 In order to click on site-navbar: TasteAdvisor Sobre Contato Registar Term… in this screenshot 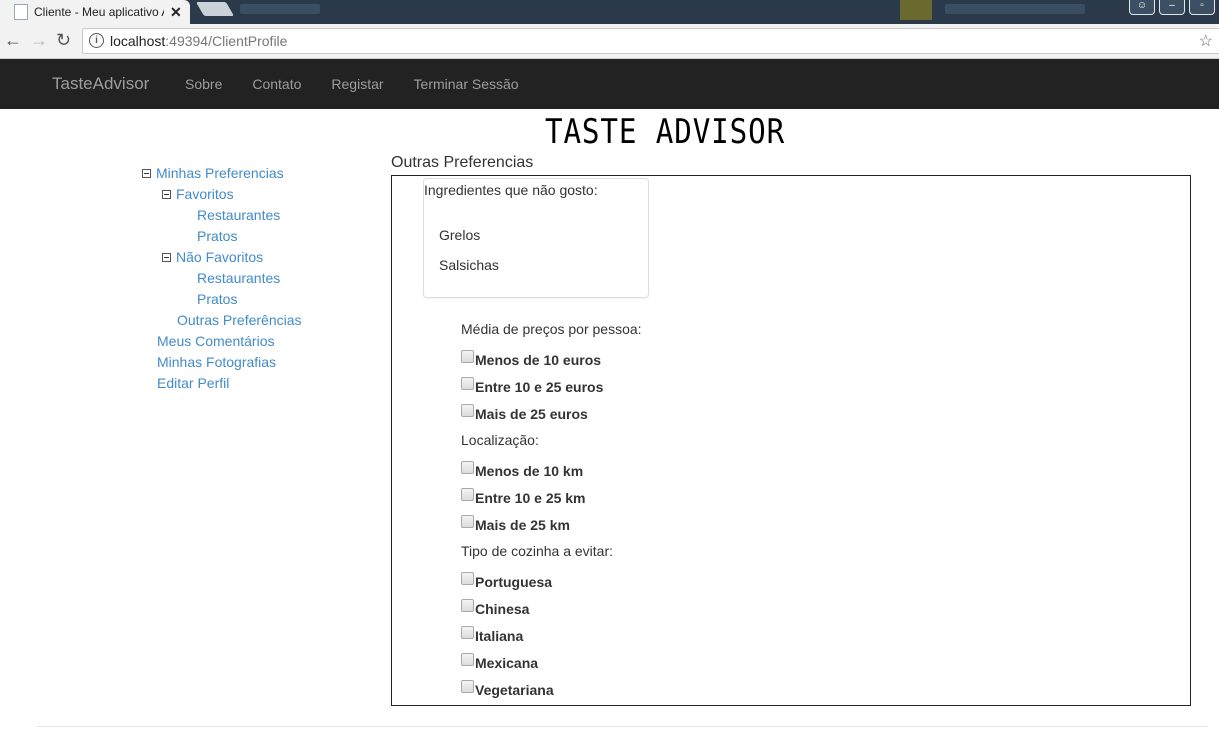, I will do `click(609, 84)`.